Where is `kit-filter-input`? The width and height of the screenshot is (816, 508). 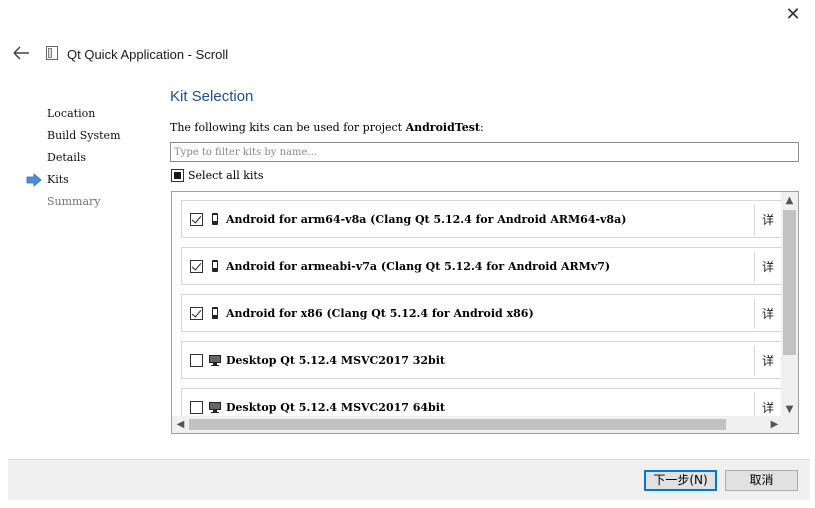 kit-filter-input is located at coordinates (484, 152).